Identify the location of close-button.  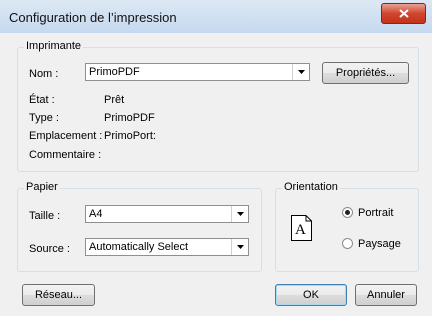
(403, 13).